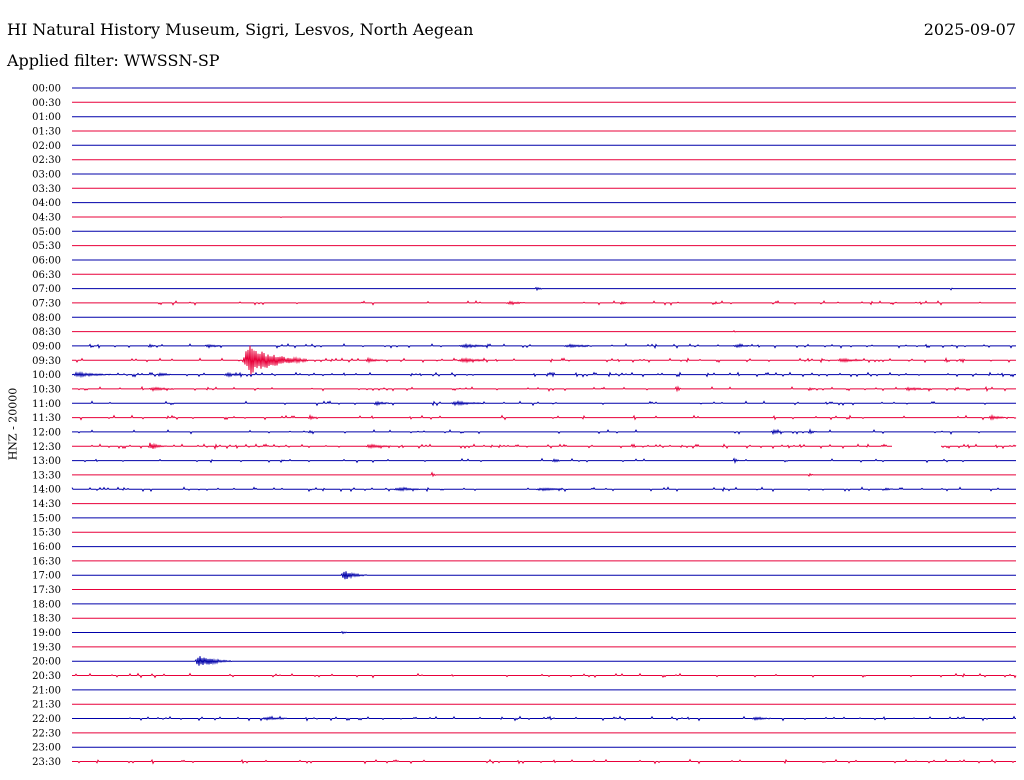 The width and height of the screenshot is (1024, 780). I want to click on hour-label: 02:00, so click(46, 146).